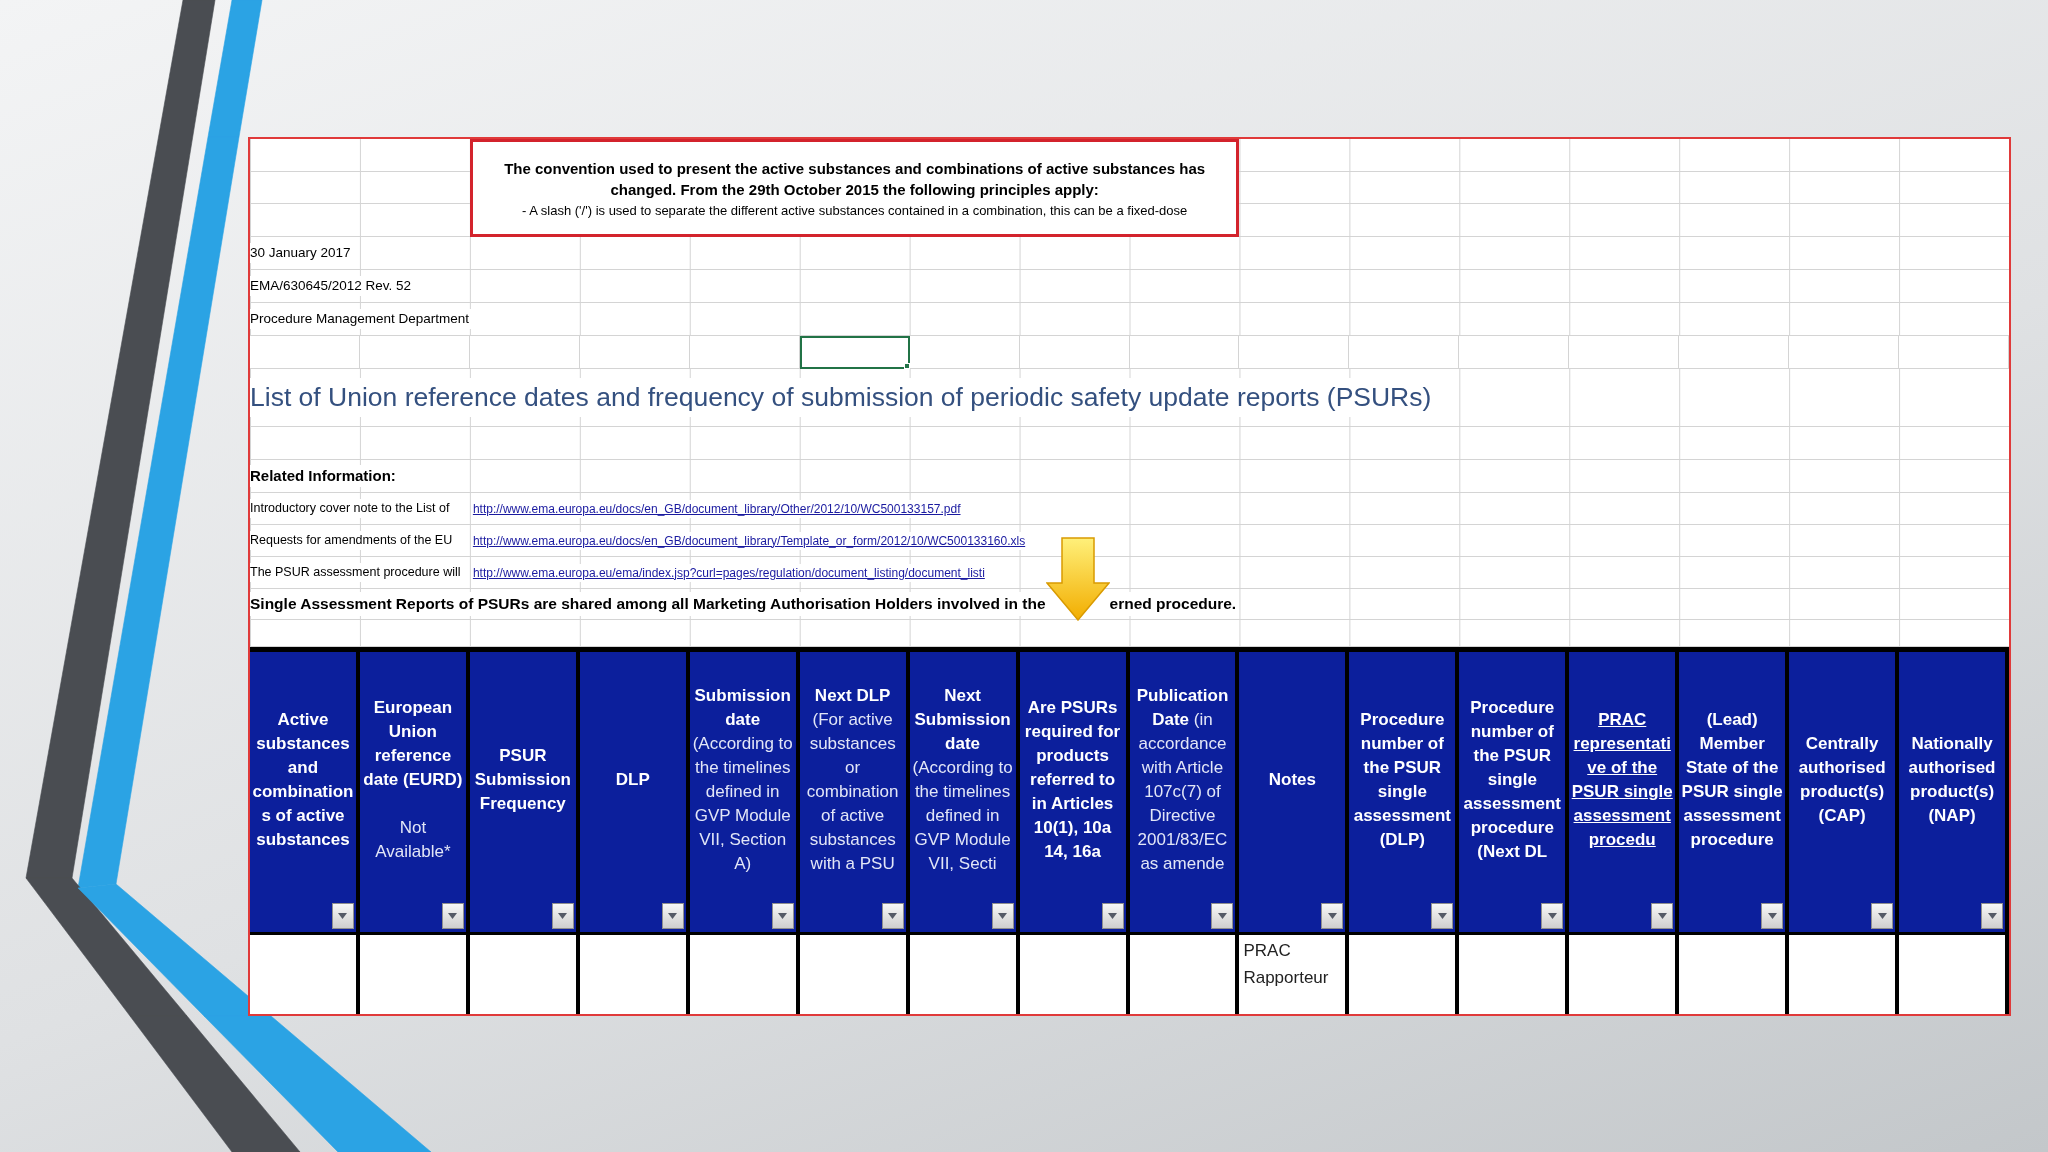  I want to click on document-link: http://www.ema.europa.eu/docs/en_GB/document_library/Other/2012/10/WC500133157.pdf, so click(716, 508).